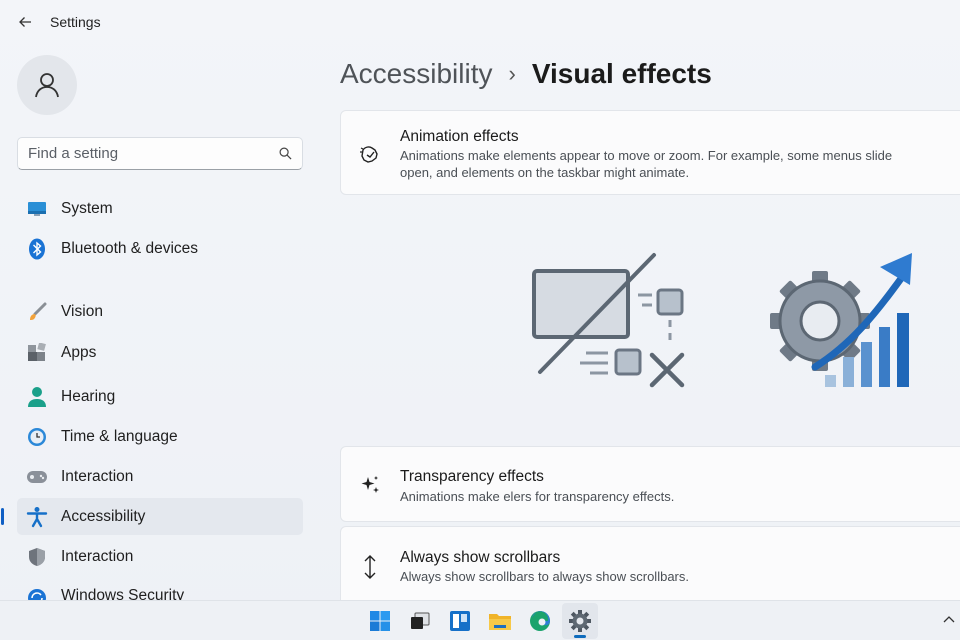 The width and height of the screenshot is (960, 640). I want to click on windows-start-icon, so click(380, 621).